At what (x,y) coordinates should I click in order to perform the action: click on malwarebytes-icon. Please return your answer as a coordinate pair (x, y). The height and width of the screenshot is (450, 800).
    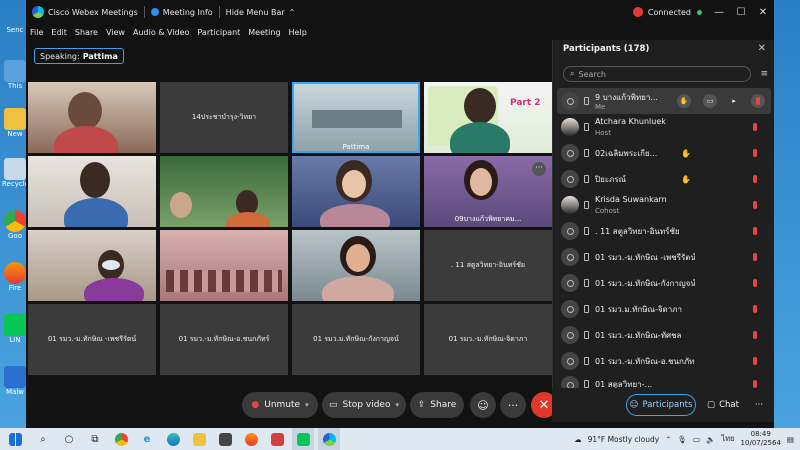
    Looking at the image, I should click on (15, 377).